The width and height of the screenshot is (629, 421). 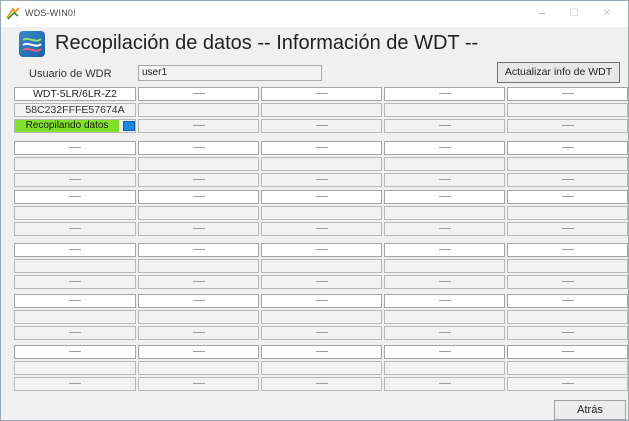 What do you see at coordinates (50, 13) in the screenshot?
I see `window-title: WDS-WIN0!` at bounding box center [50, 13].